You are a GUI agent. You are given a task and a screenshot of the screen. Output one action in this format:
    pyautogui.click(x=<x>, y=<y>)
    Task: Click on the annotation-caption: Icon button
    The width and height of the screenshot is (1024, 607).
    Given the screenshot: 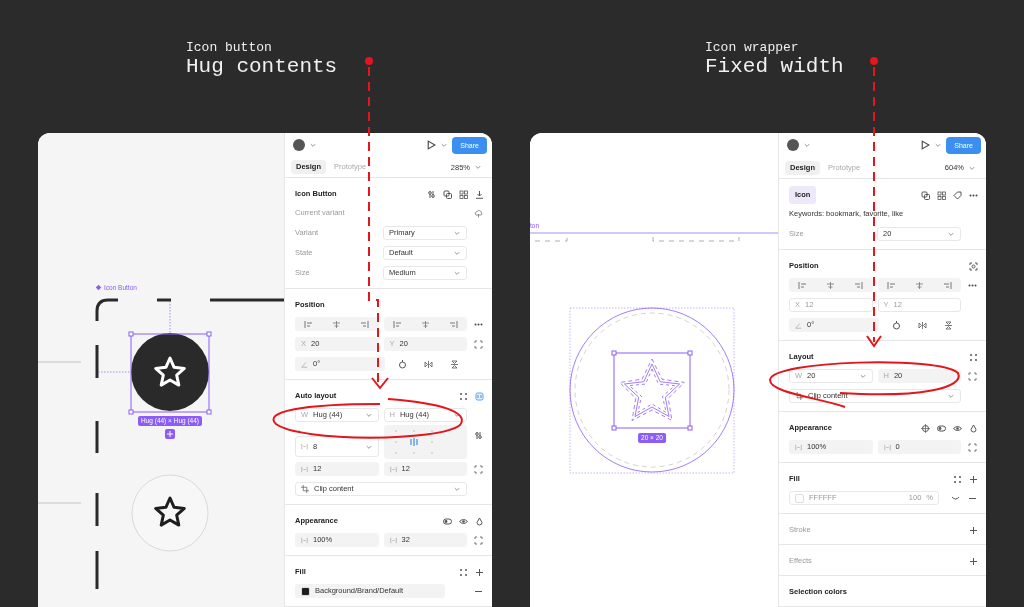 What is the action you would take?
    pyautogui.click(x=229, y=47)
    